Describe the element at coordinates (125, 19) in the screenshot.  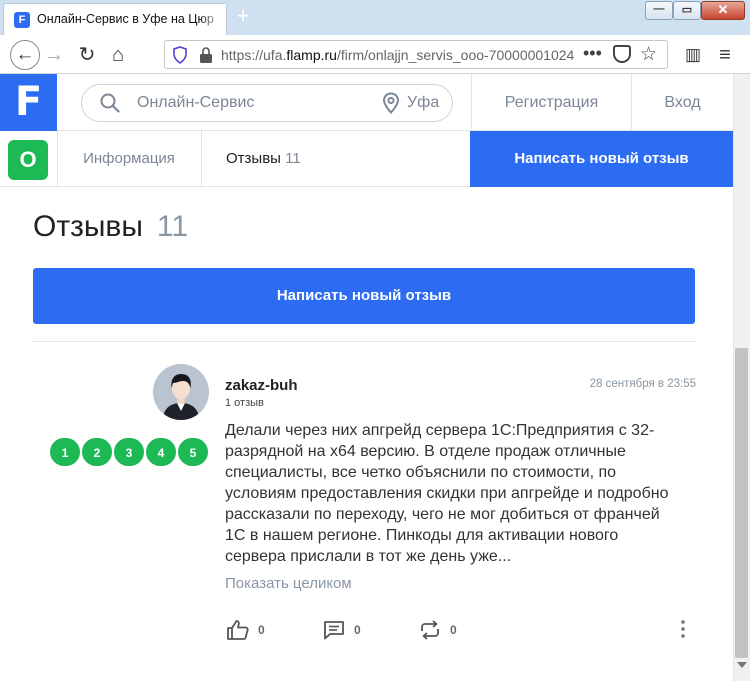
I see `tab-title: Онлайн-Сервис в Уфе на Цюр` at that location.